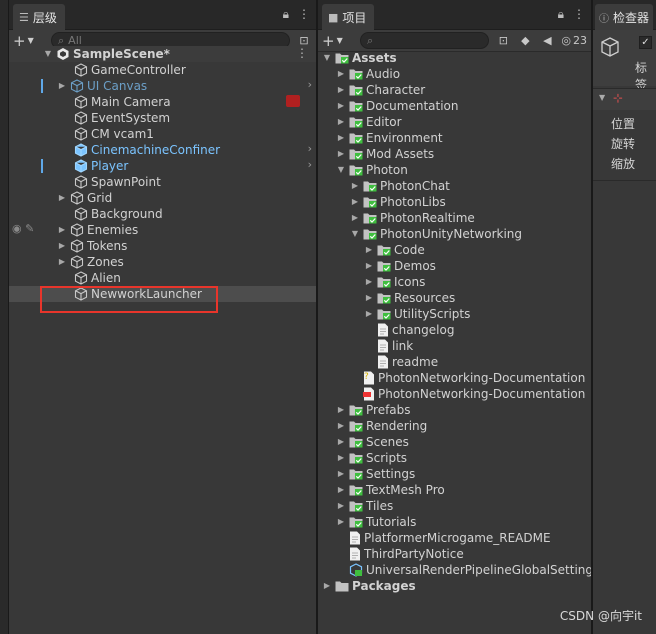 This screenshot has height=634, width=656. I want to click on project-folder-item: ▶ Settings, so click(375, 474).